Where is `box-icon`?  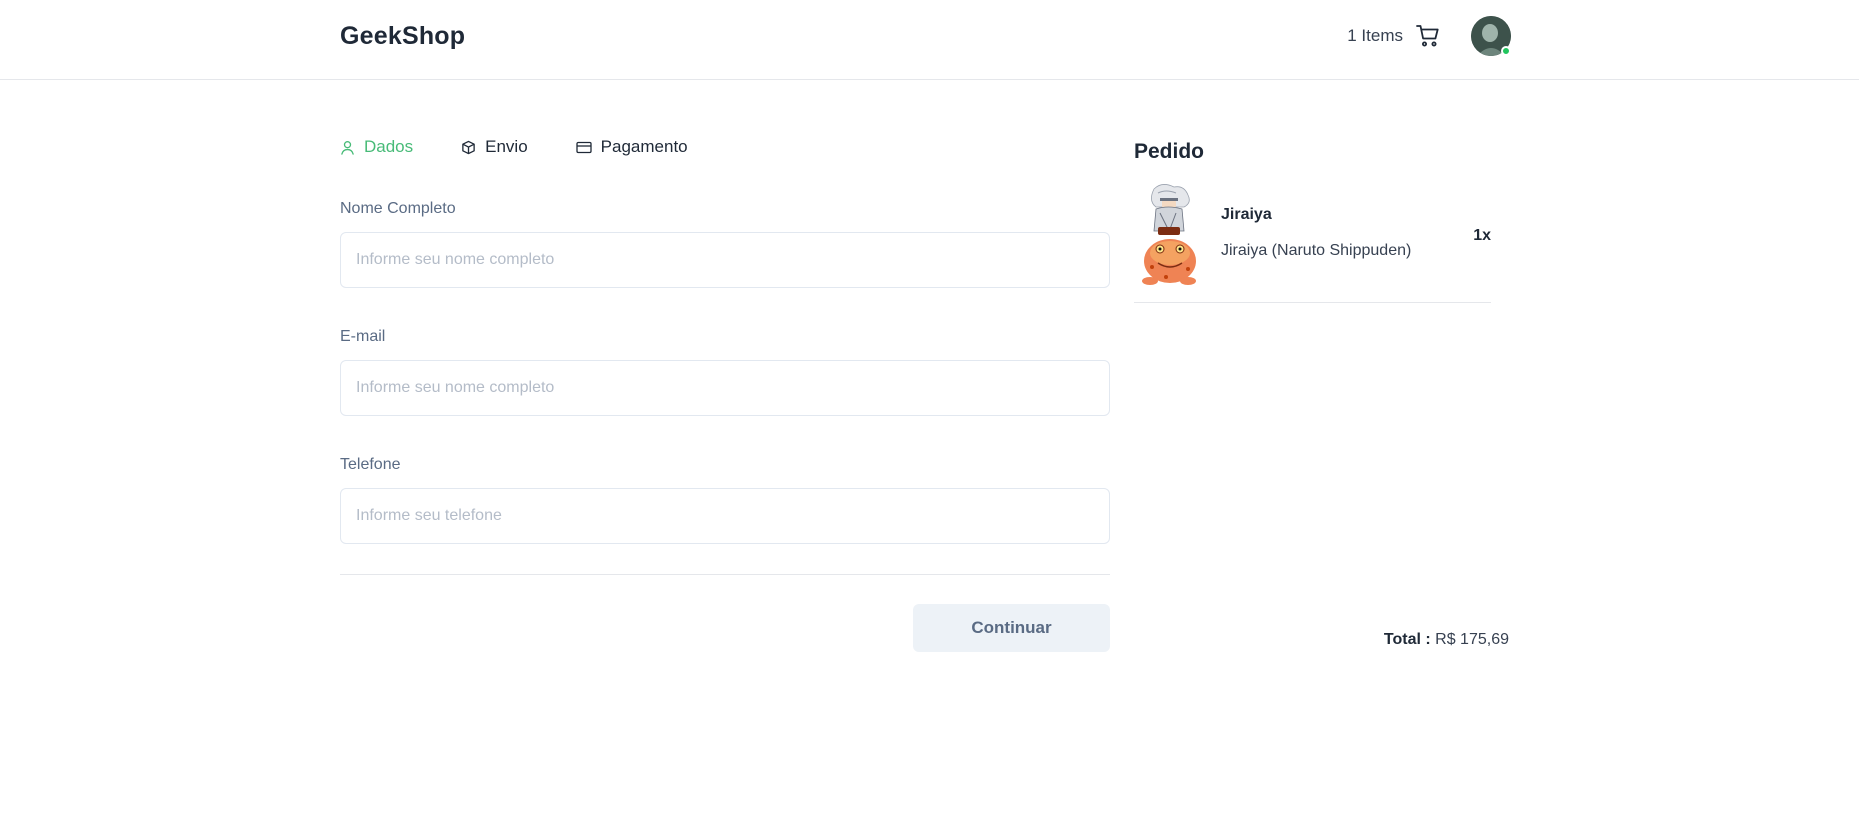
box-icon is located at coordinates (468, 147).